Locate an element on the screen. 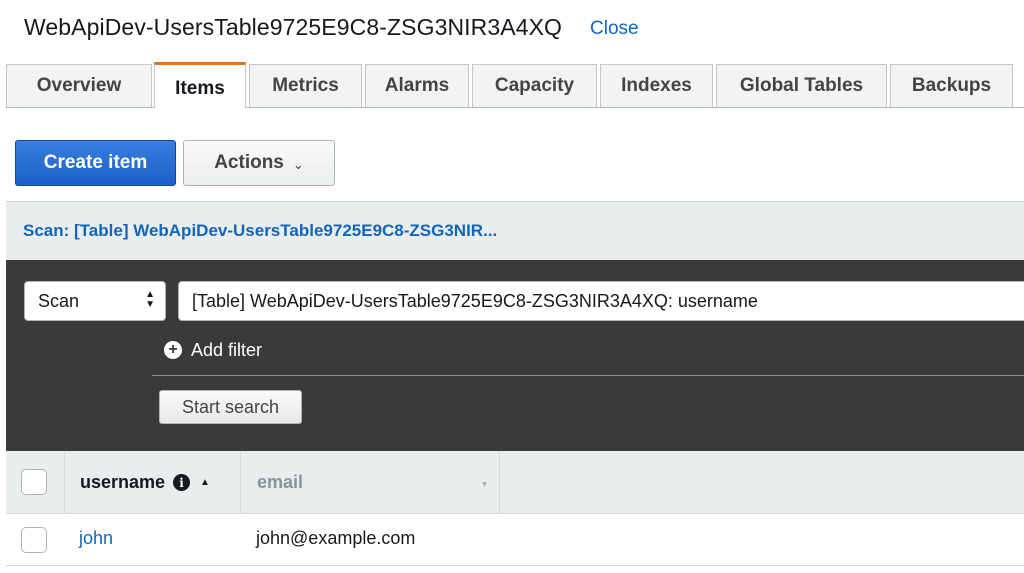 Image resolution: width=1024 pixels, height=573 pixels. scan-mode-value: Scan is located at coordinates (59, 300).